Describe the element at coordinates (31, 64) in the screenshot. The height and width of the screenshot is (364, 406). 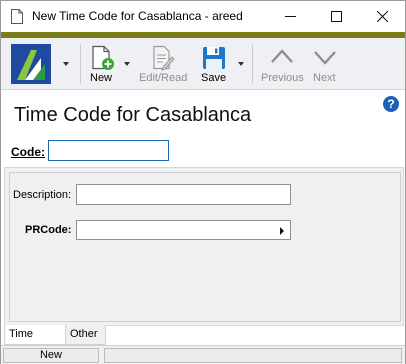
I see `app-logo-icon` at that location.